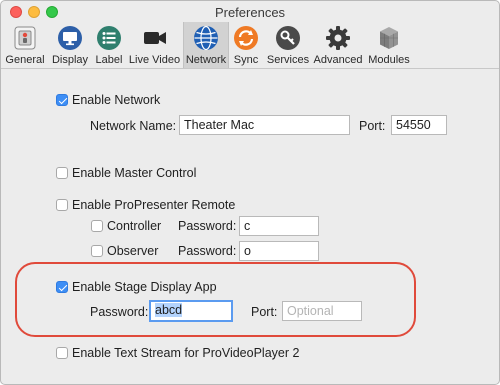 The height and width of the screenshot is (385, 500). What do you see at coordinates (62, 353) in the screenshot?
I see `enable-text-stream-checkbox` at bounding box center [62, 353].